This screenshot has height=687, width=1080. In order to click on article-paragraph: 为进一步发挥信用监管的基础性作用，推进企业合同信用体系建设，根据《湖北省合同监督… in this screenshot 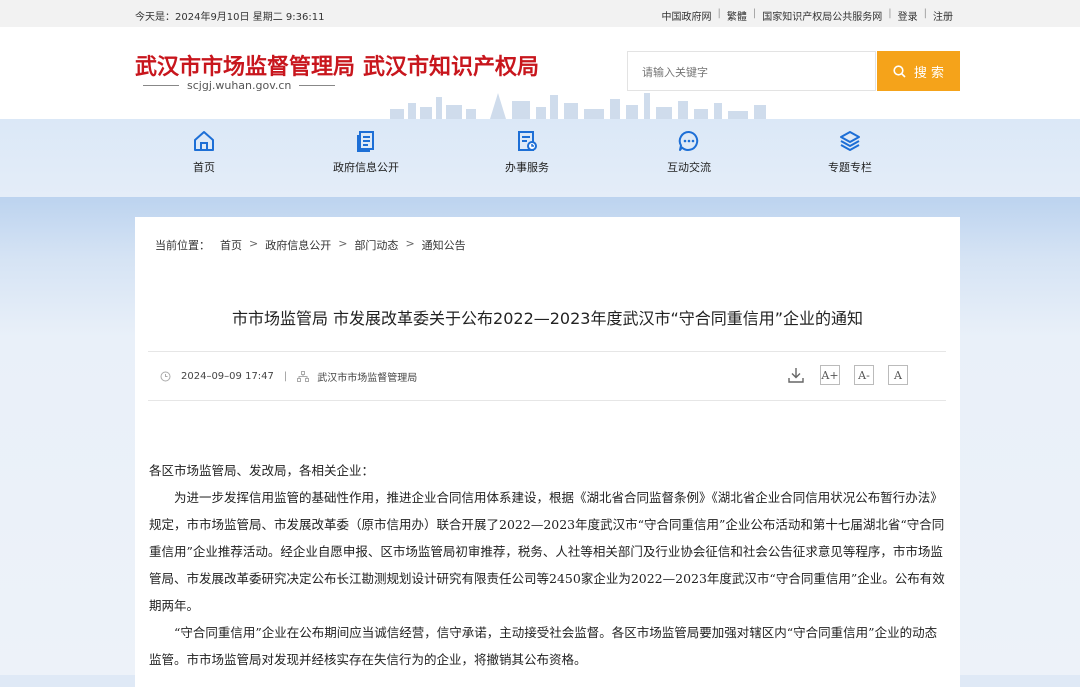, I will do `click(547, 551)`.